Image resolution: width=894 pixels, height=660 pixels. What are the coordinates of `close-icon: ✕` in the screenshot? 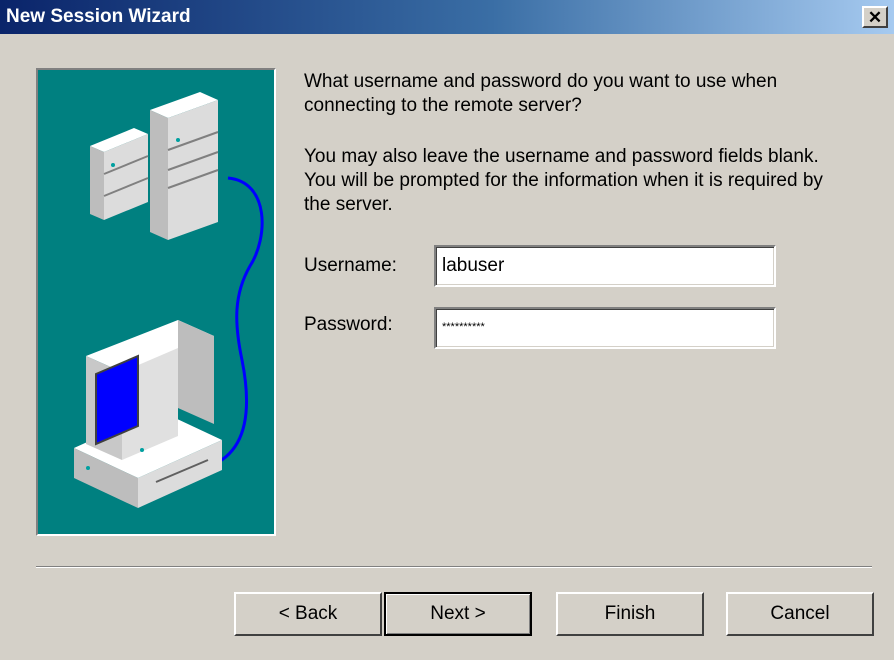 It's located at (875, 17).